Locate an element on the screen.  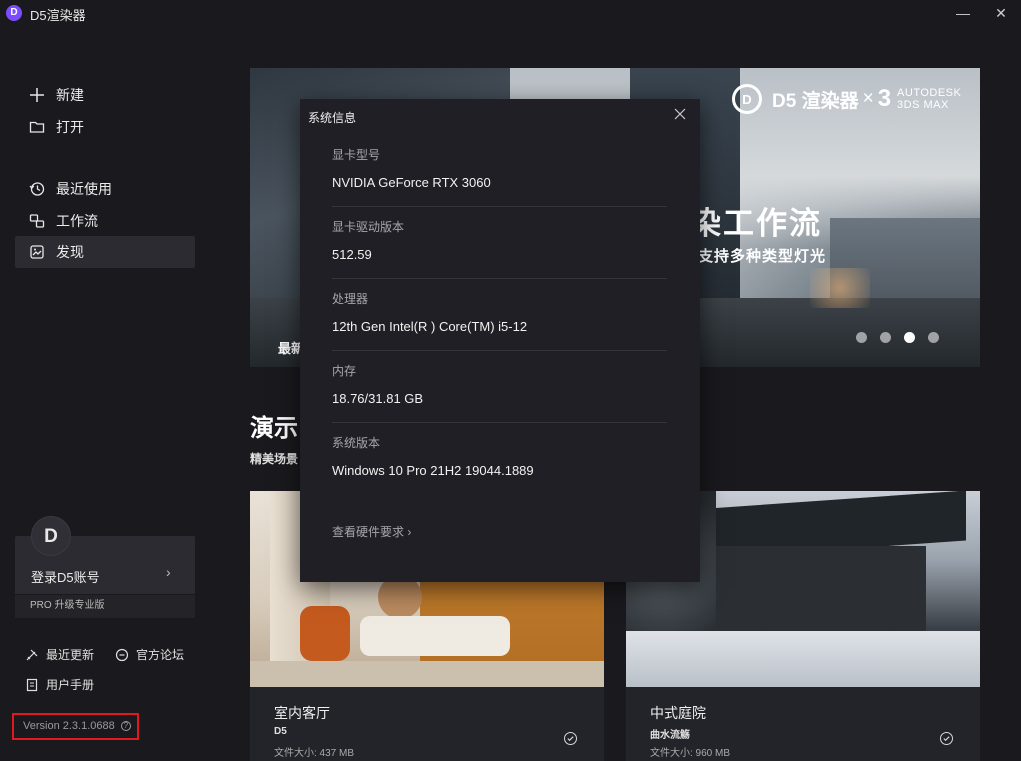
dialog-title: 系统信息 is located at coordinates (332, 118).